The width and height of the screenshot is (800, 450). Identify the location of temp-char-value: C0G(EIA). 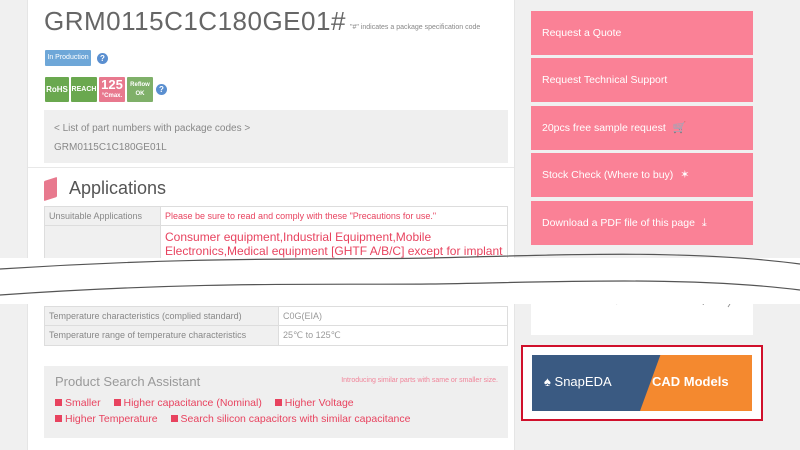
(393, 316).